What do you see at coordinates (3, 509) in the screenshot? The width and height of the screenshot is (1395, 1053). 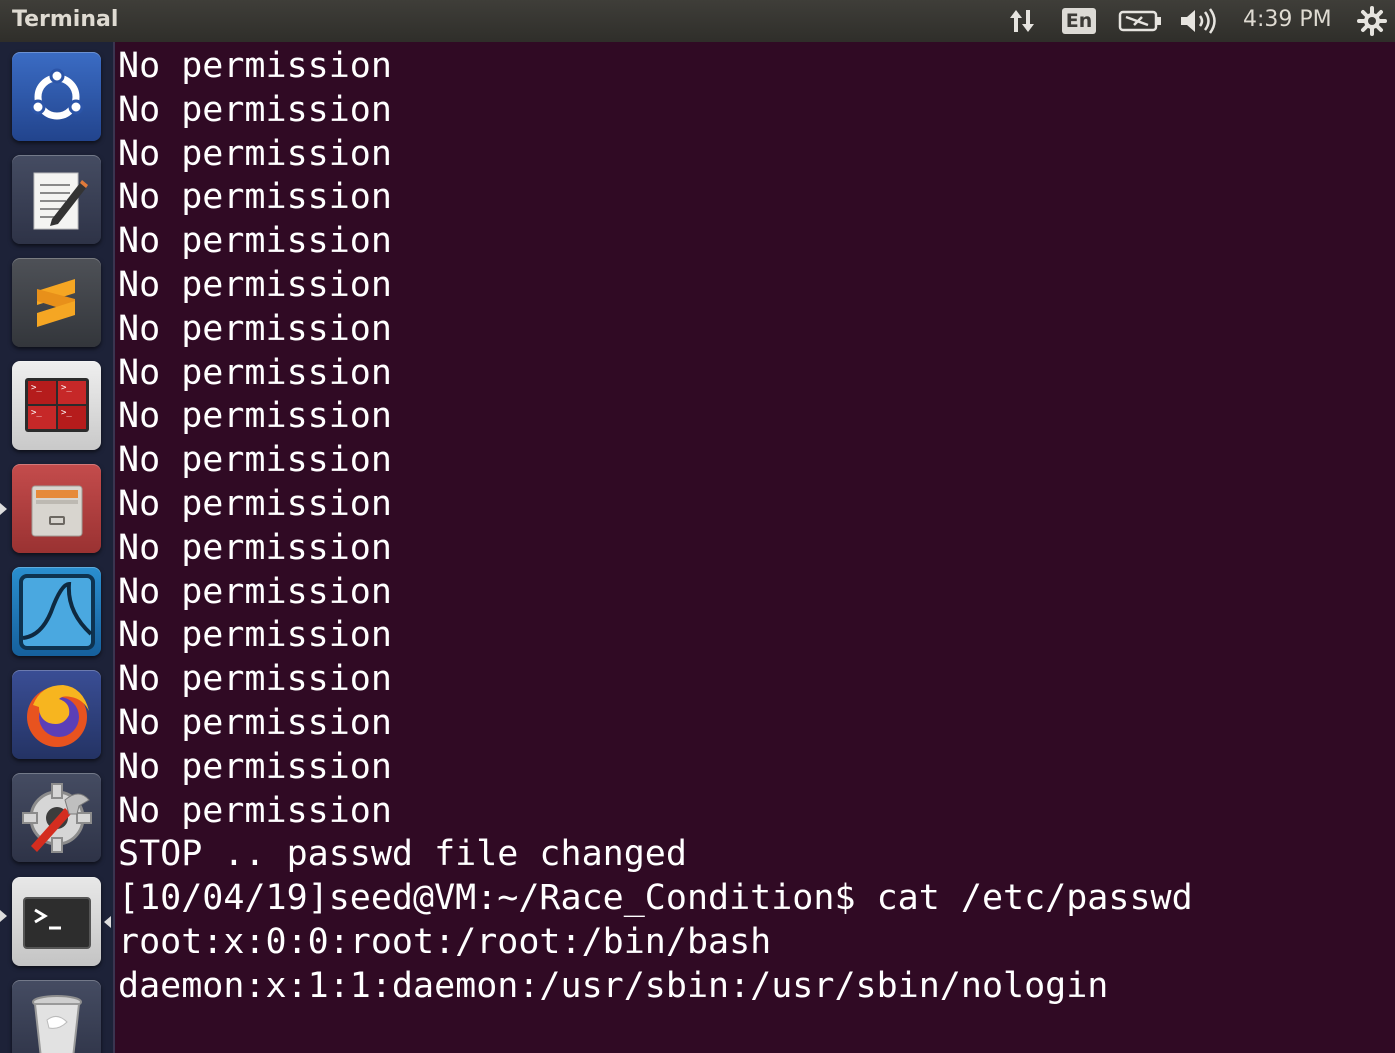 I see `running-indicator-files` at bounding box center [3, 509].